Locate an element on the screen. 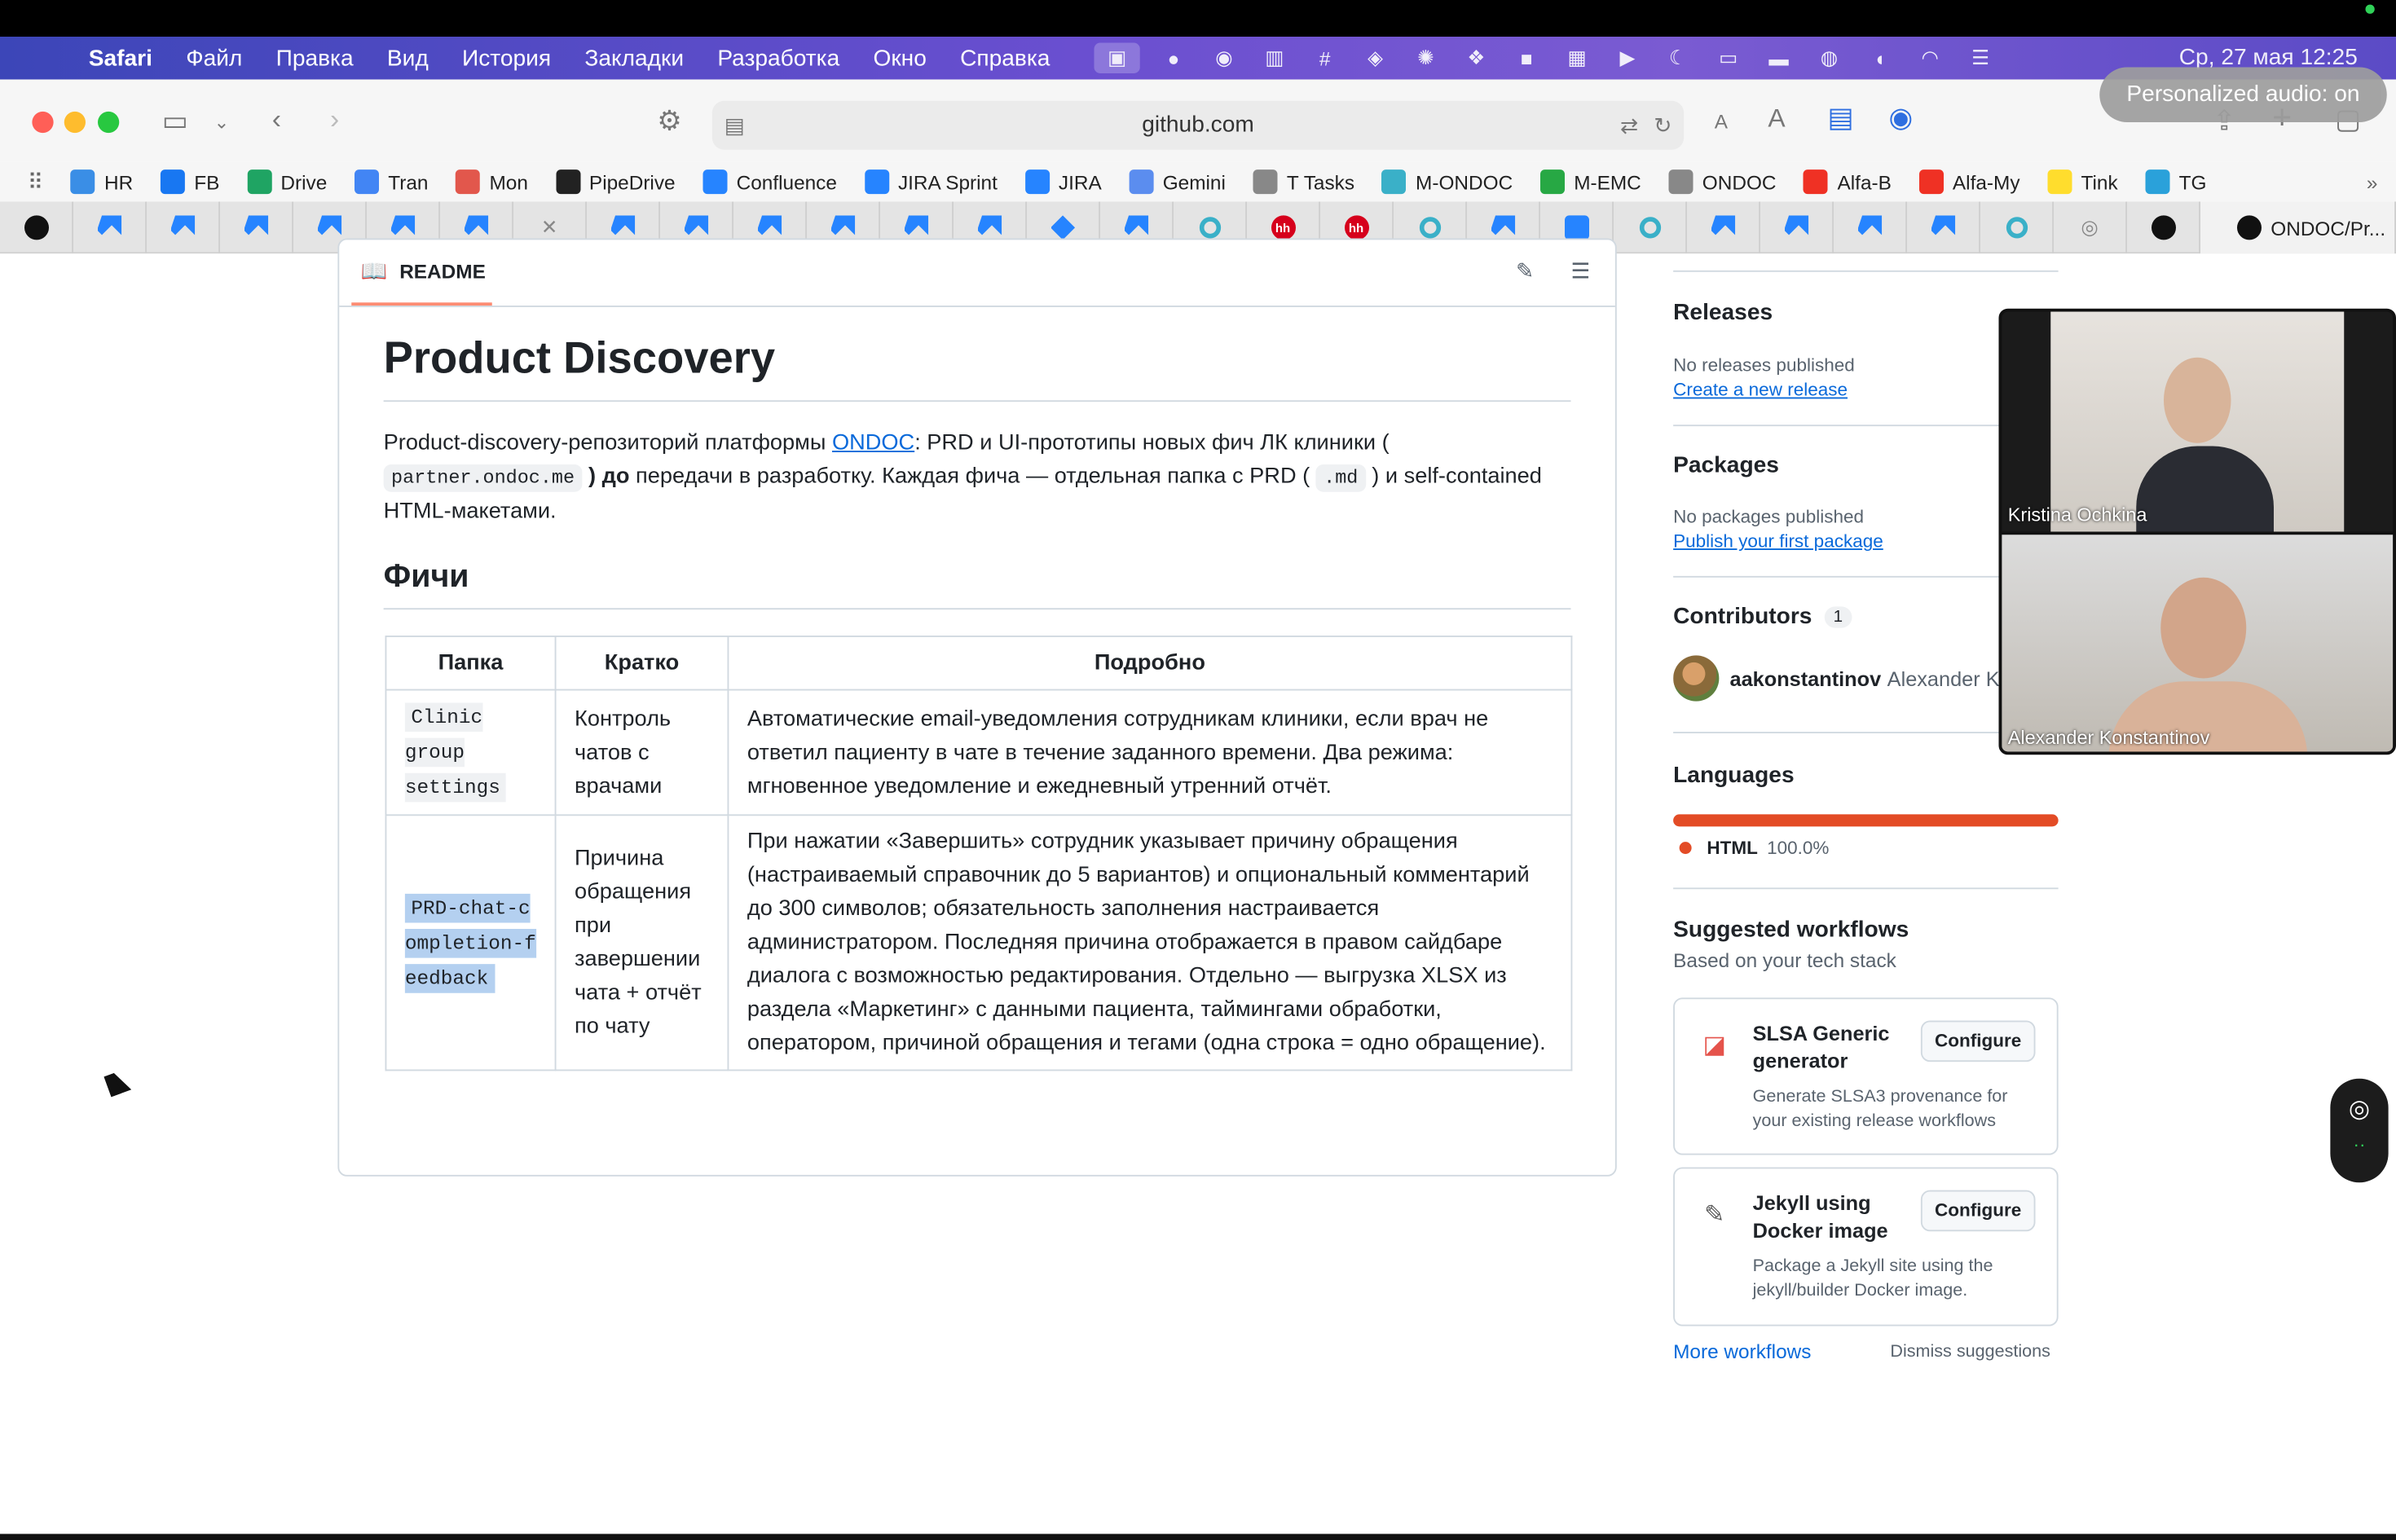 The width and height of the screenshot is (2396, 1540). bookmark-tg: TG is located at coordinates (2176, 182).